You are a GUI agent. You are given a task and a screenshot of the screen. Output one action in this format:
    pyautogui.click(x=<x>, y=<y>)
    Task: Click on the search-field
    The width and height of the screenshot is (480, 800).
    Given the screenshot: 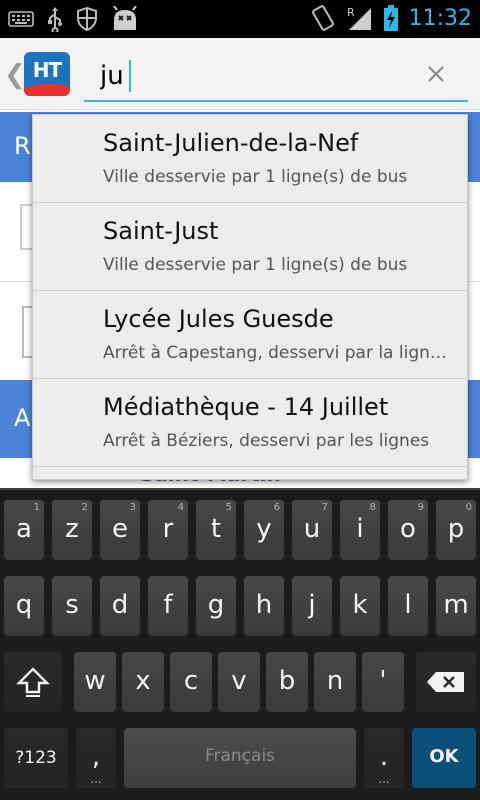 What is the action you would take?
    pyautogui.click(x=276, y=76)
    